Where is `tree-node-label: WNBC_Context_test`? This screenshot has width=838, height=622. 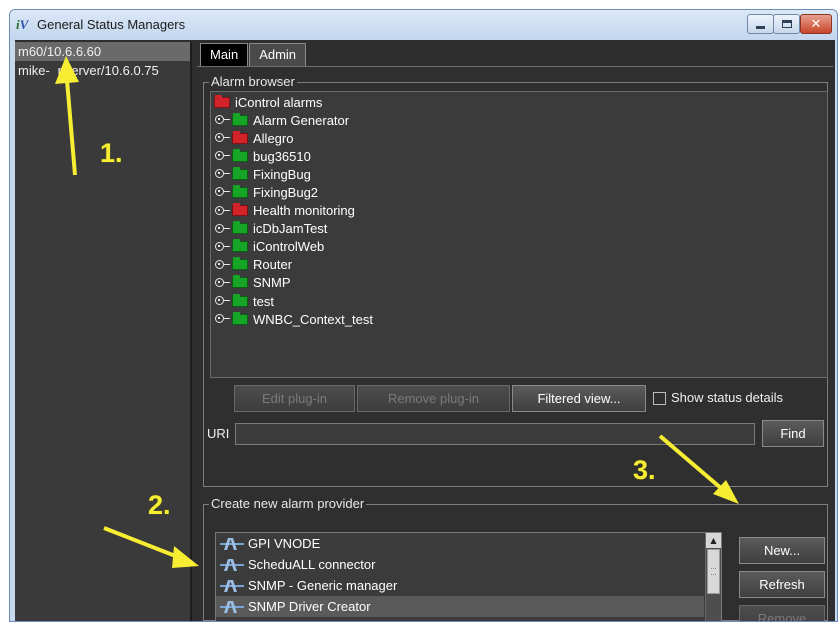 tree-node-label: WNBC_Context_test is located at coordinates (313, 319).